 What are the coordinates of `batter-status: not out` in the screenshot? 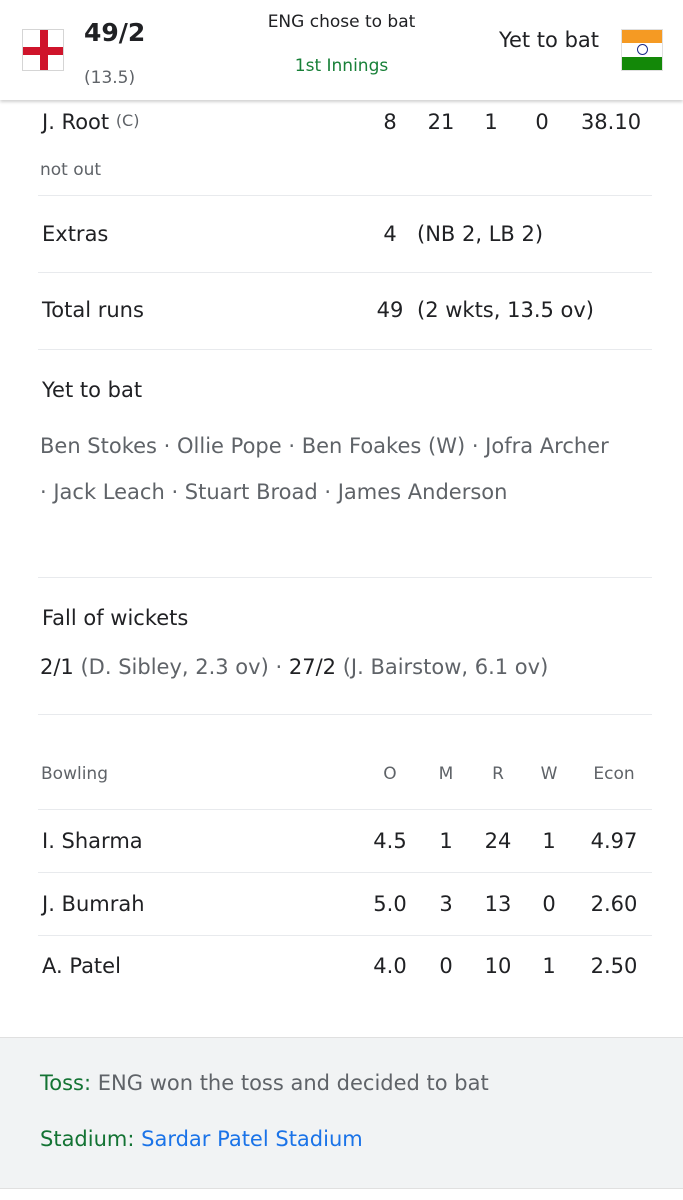 It's located at (71, 170).